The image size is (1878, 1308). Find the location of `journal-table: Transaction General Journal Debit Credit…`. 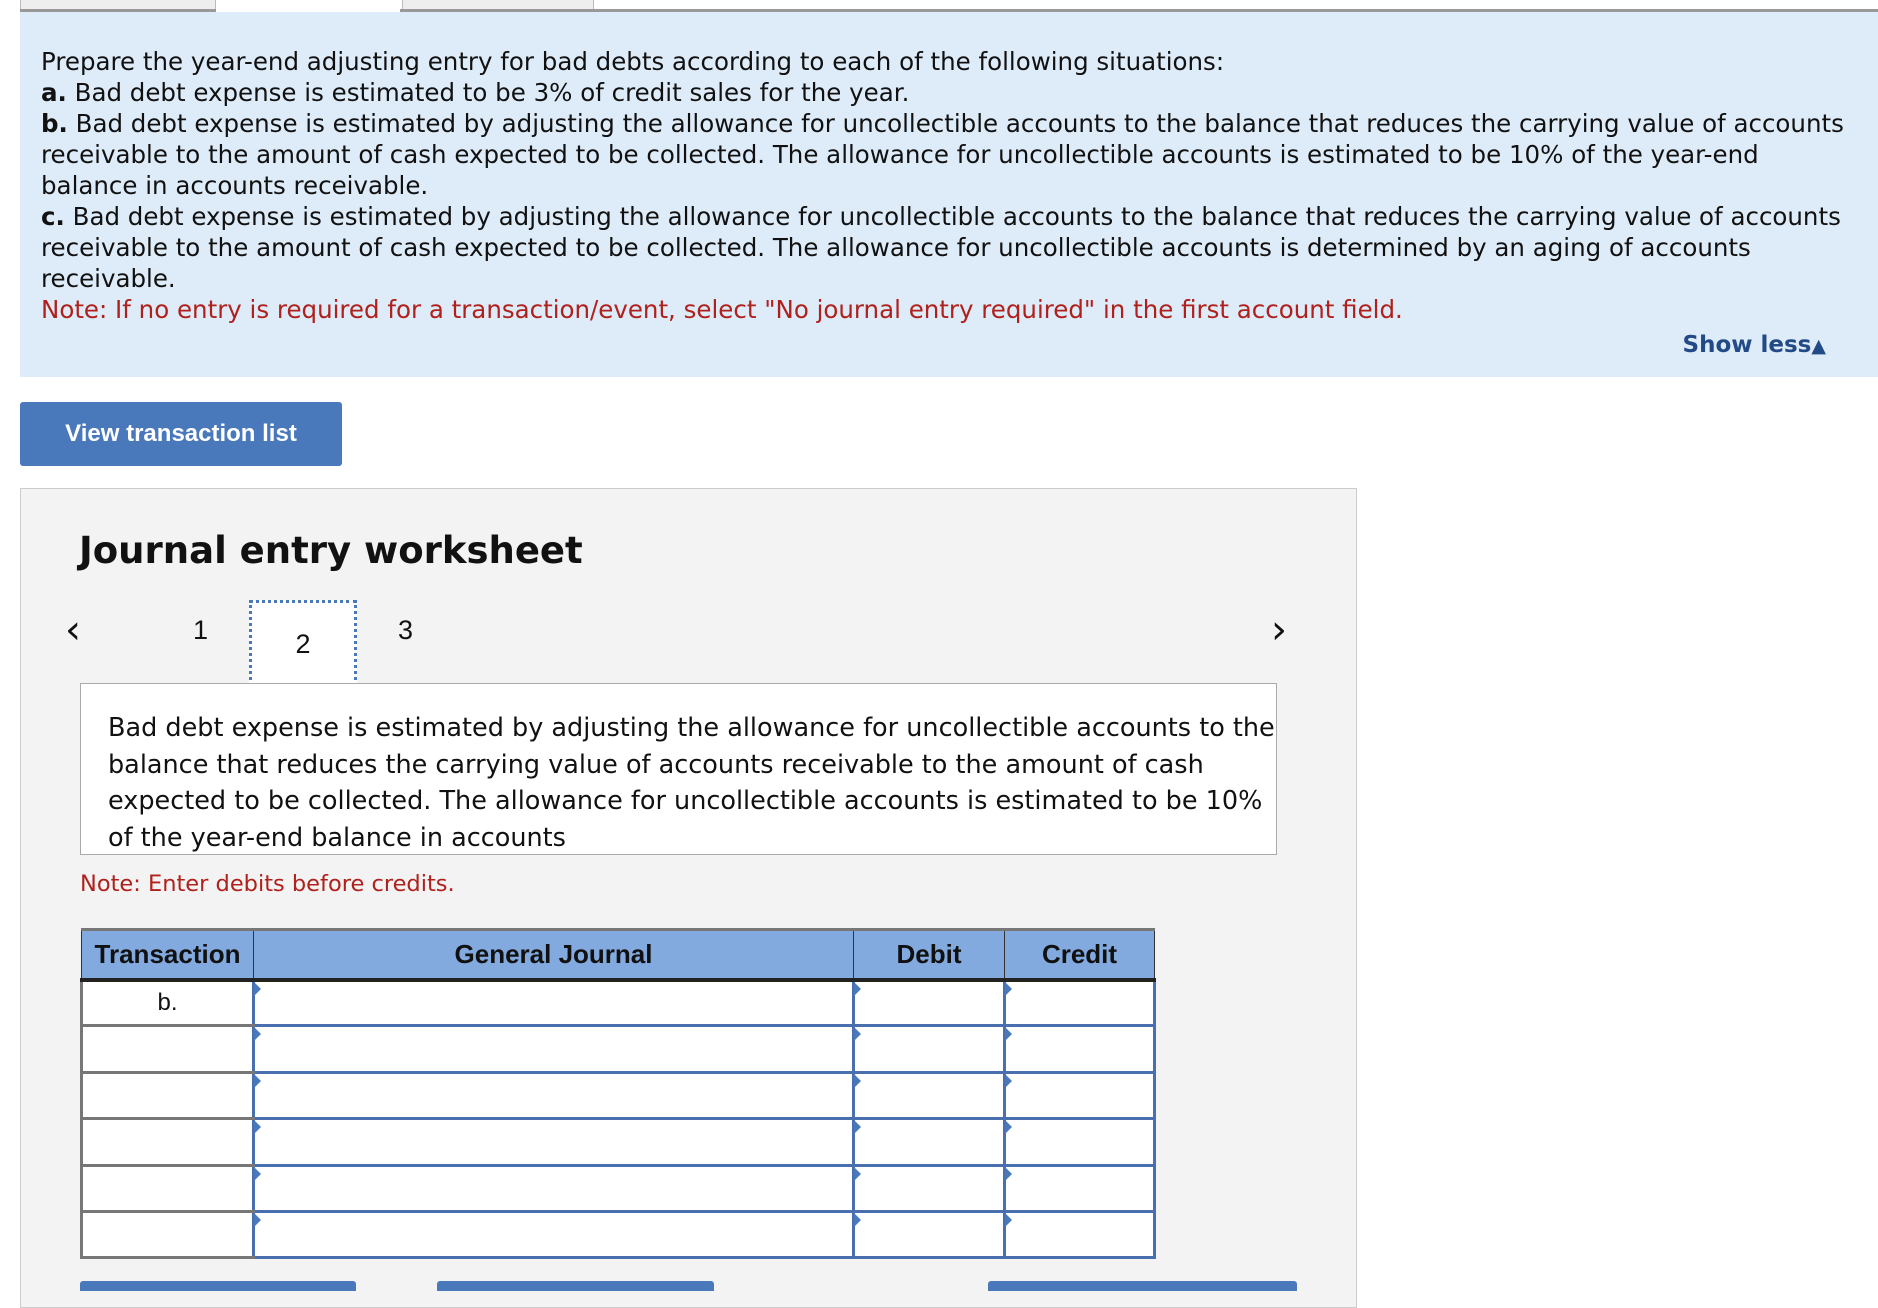

journal-table: Transaction General Journal Debit Credit… is located at coordinates (618, 1094).